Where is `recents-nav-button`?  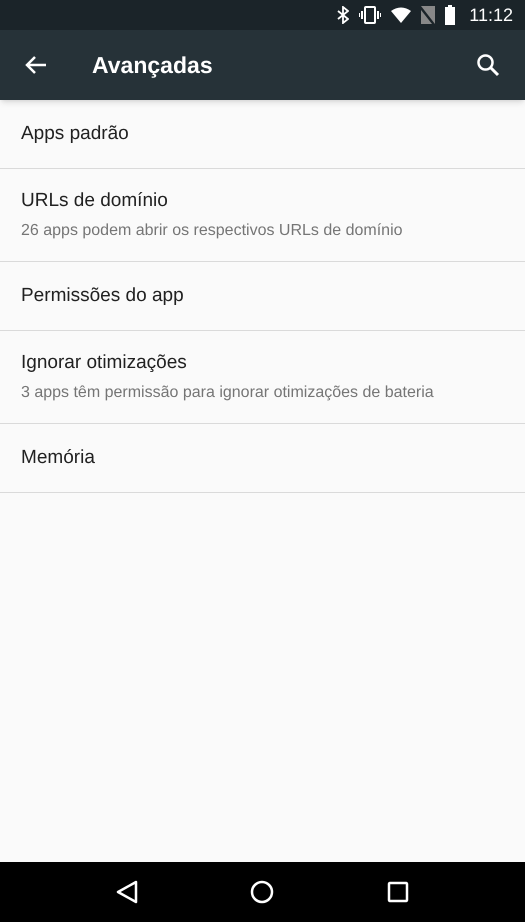 recents-nav-button is located at coordinates (397, 892).